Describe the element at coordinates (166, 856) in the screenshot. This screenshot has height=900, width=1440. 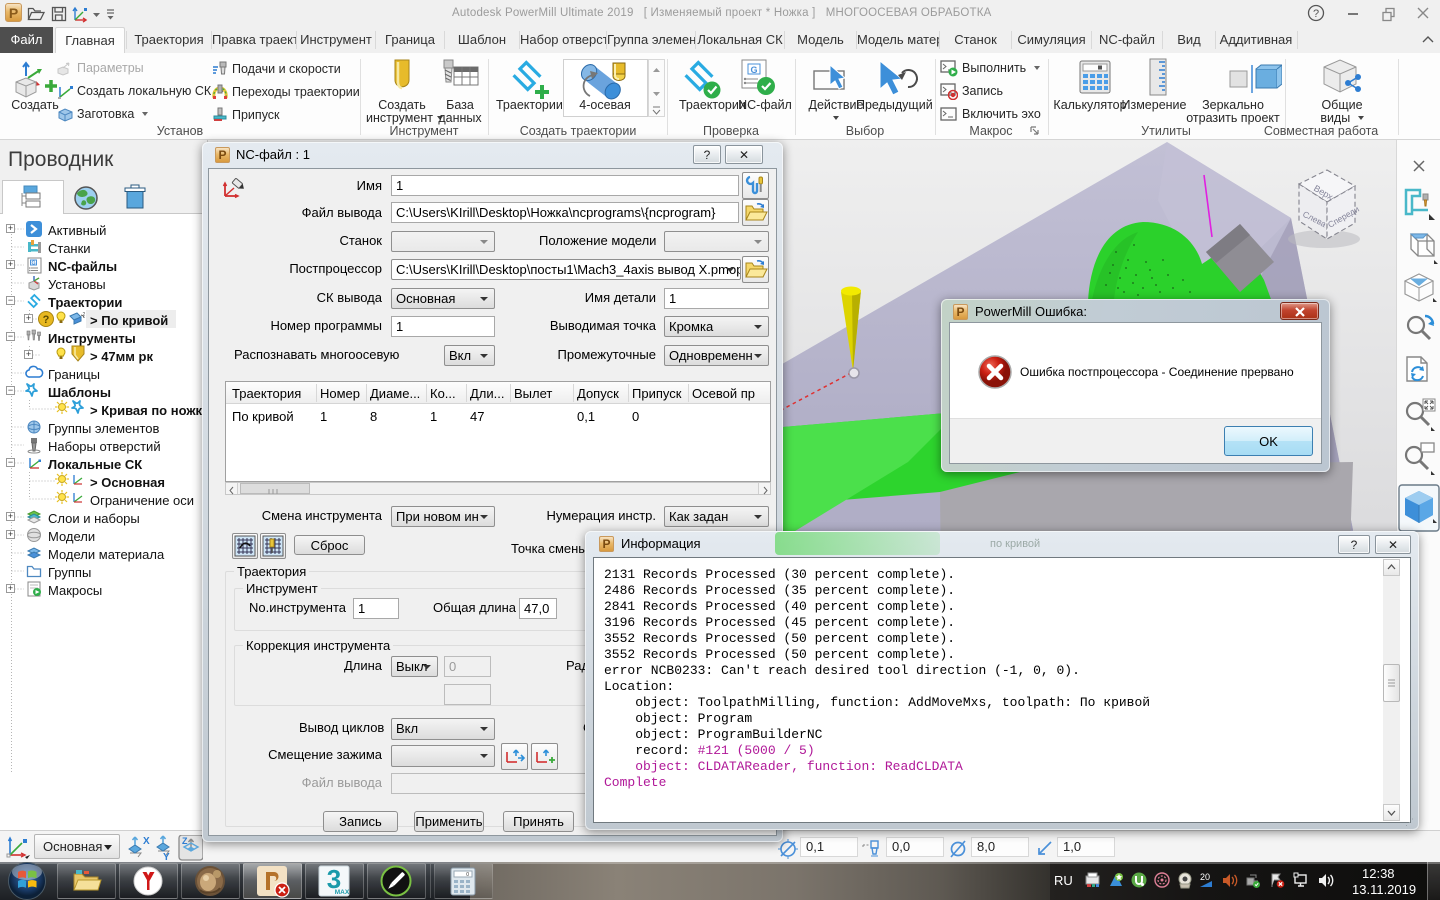
I see `svg-text: Y` at that location.